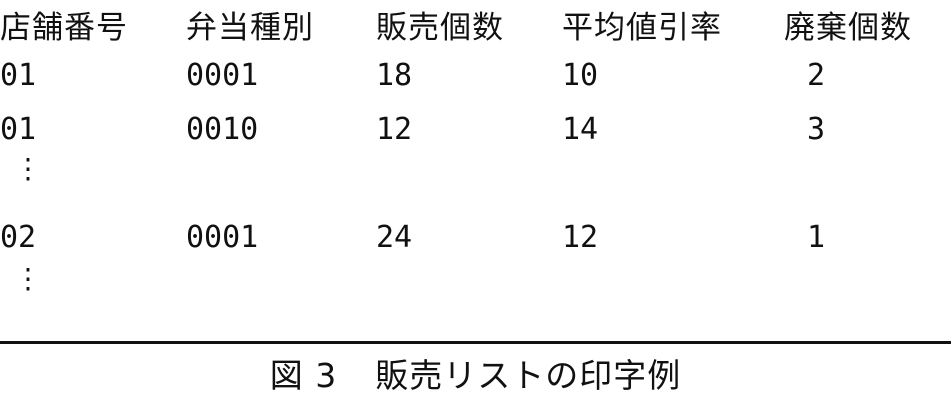  What do you see at coordinates (394, 129) in the screenshot?
I see `cell-sales-count: 12` at bounding box center [394, 129].